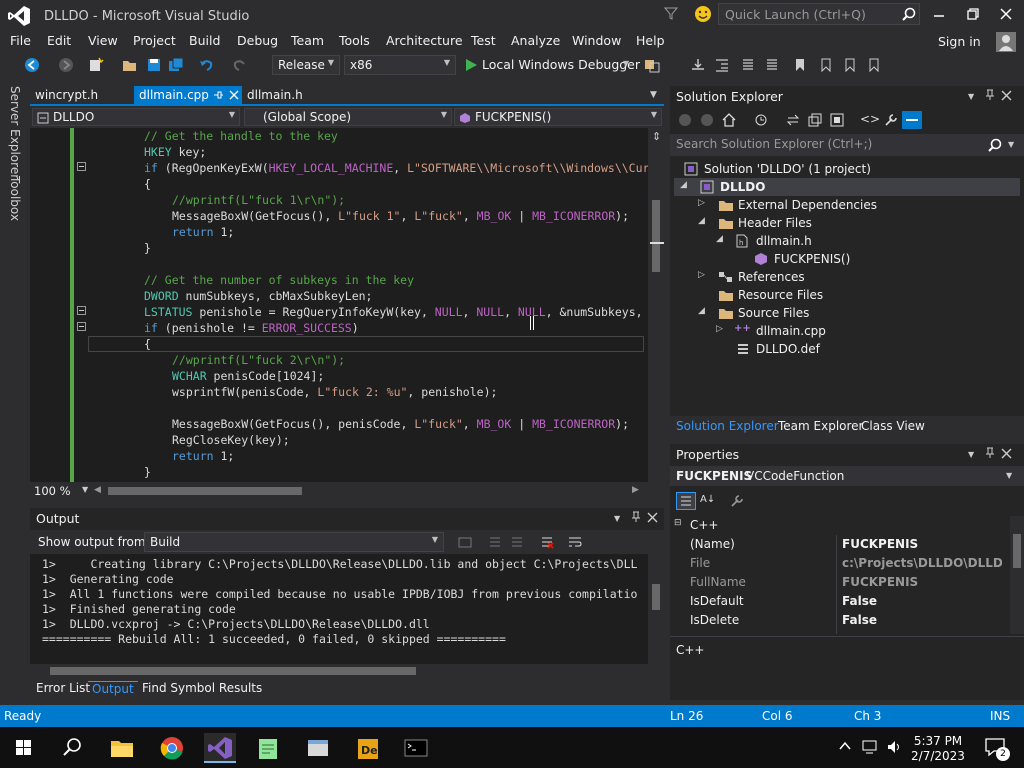 The height and width of the screenshot is (768, 1024). Describe the element at coordinates (97, 490) in the screenshot. I see `scroll-left-icon: ◀` at that location.